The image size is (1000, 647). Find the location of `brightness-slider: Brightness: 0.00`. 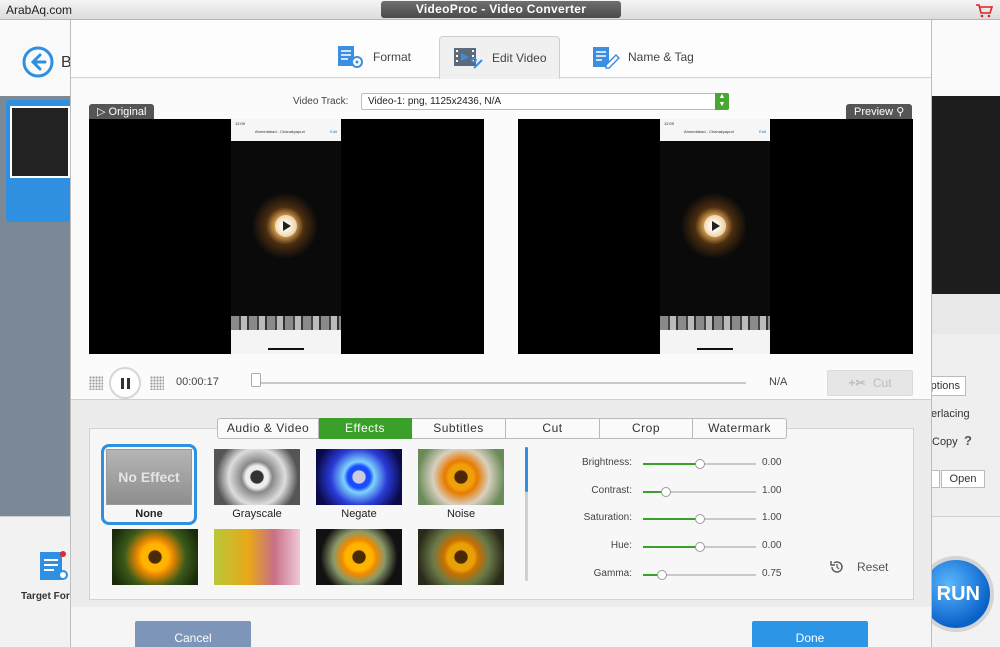

brightness-slider: Brightness: 0.00 is located at coordinates (672, 464).